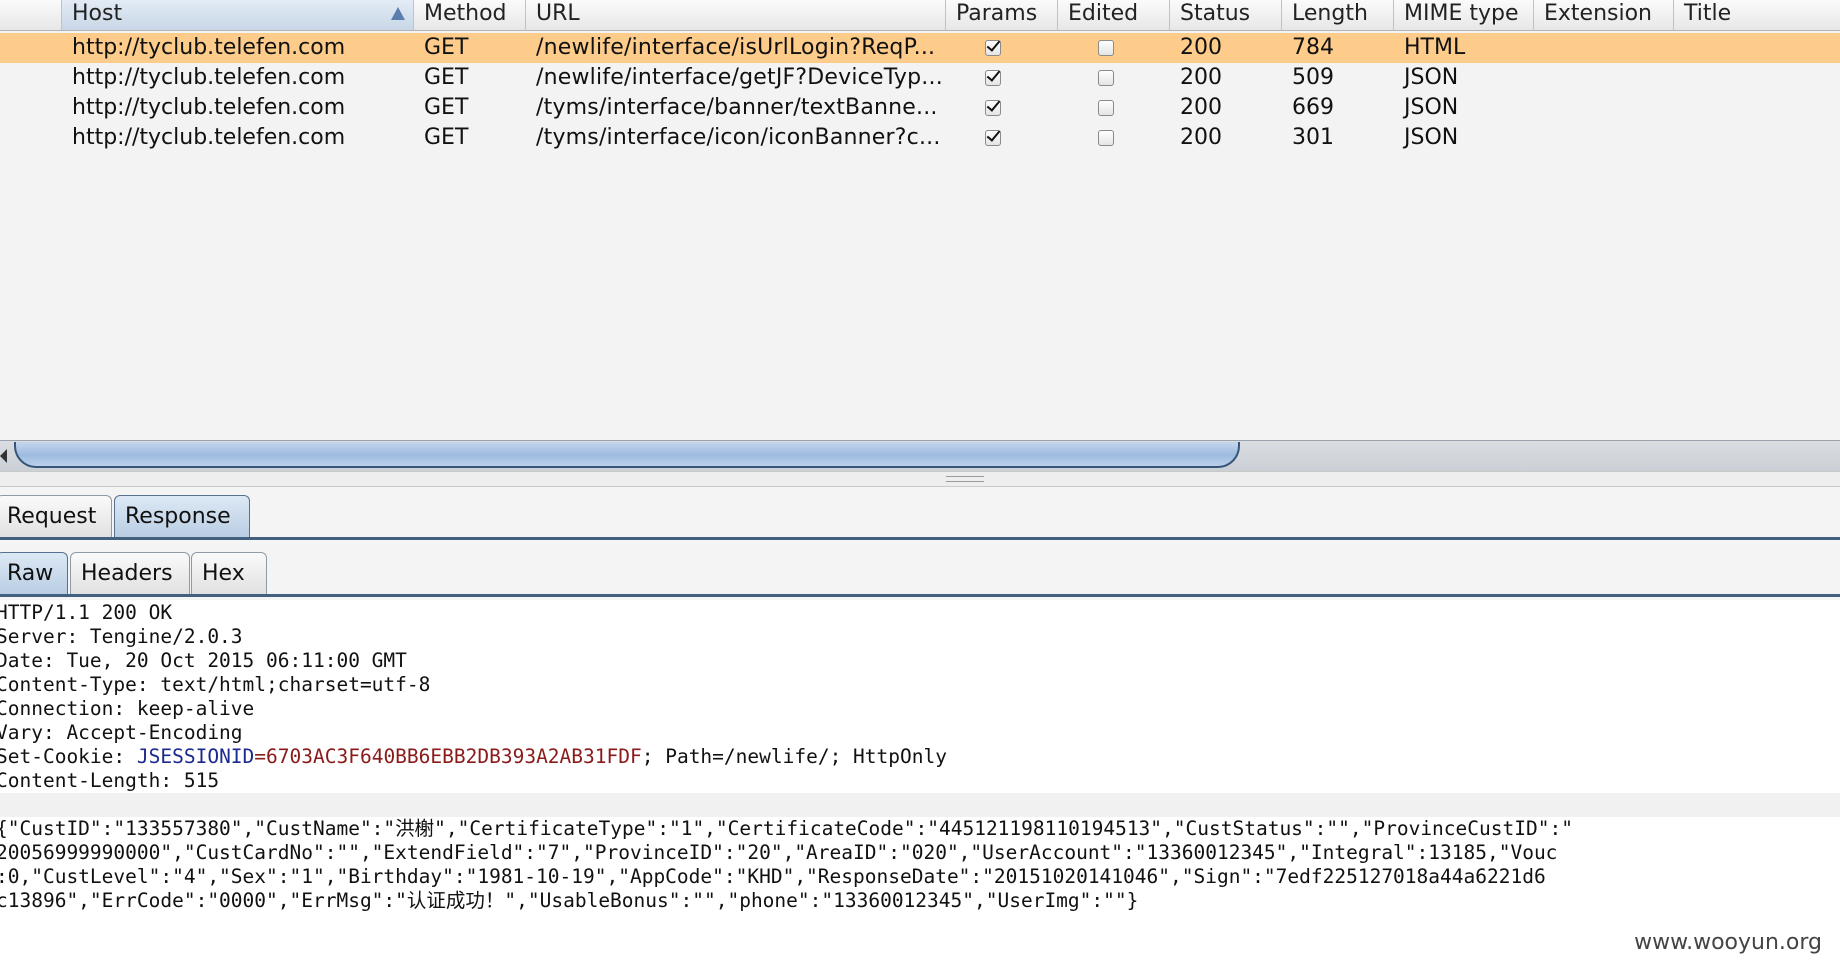  Describe the element at coordinates (31, 108) in the screenshot. I see `cell-num: 267` at that location.